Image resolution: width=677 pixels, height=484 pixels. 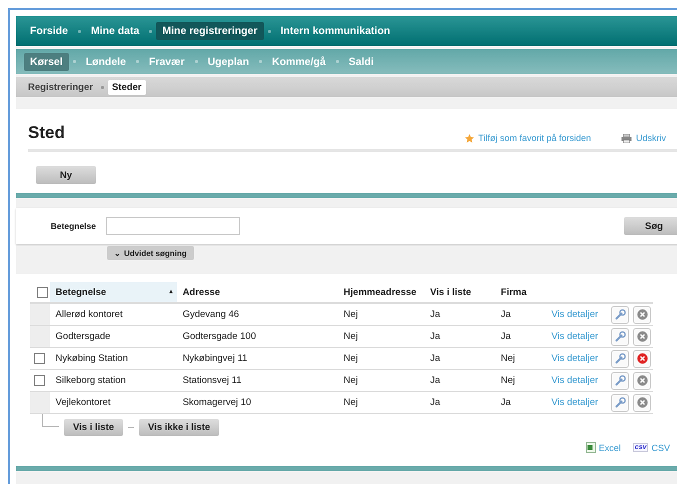 I want to click on table-cell: Skomagervej 10, so click(x=217, y=402).